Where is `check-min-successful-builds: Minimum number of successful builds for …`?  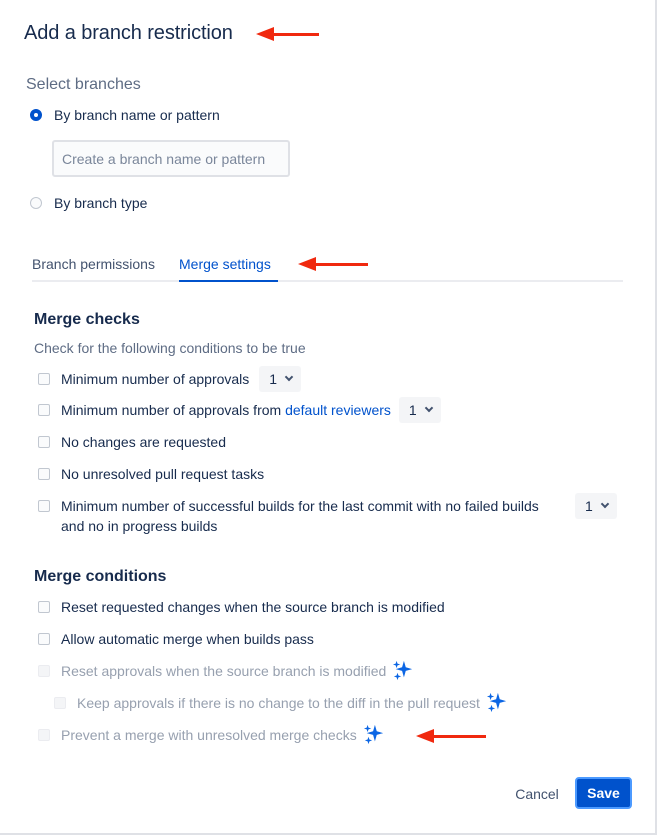 check-min-successful-builds: Minimum number of successful builds for … is located at coordinates (331, 514).